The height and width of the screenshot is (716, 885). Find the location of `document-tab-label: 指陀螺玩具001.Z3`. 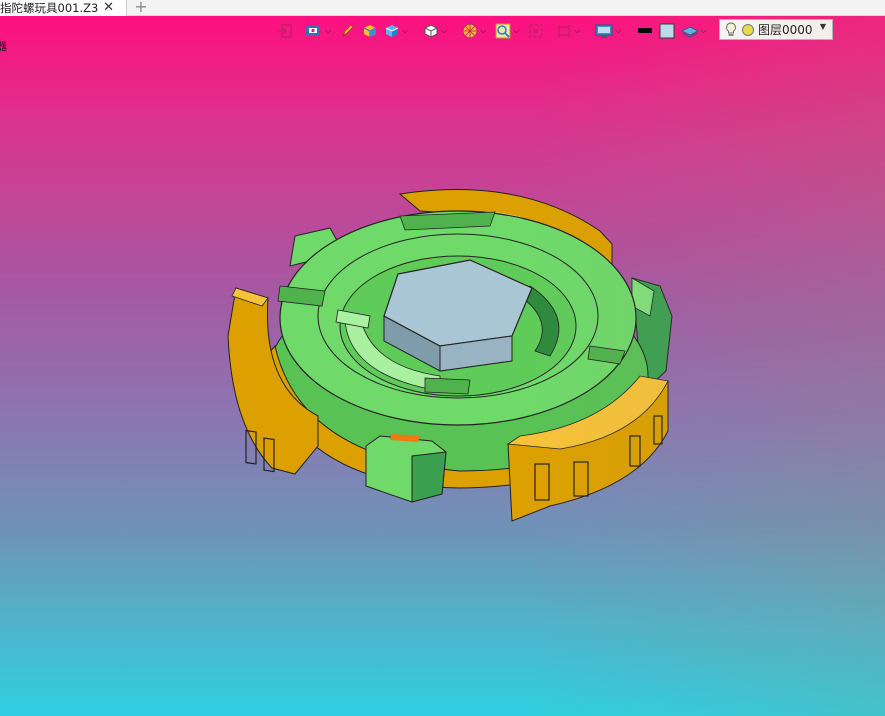

document-tab-label: 指陀螺玩具001.Z3 is located at coordinates (49, 8).